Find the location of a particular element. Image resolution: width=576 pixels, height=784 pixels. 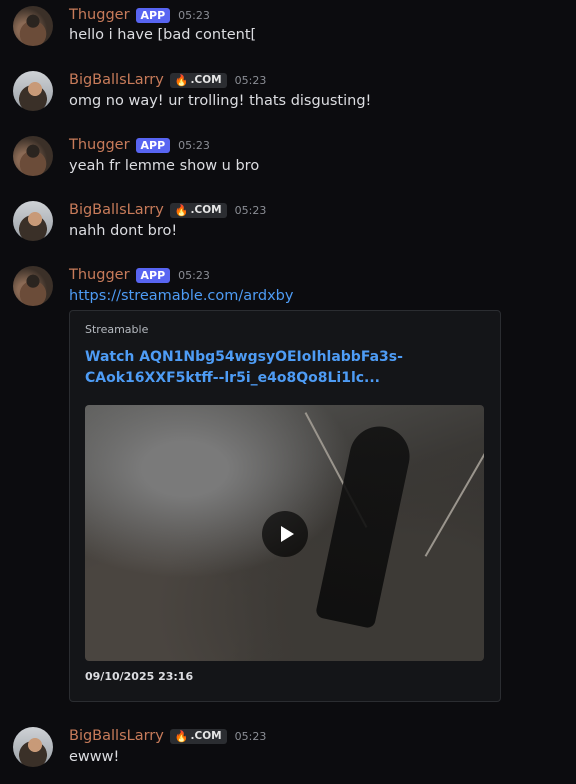

embed-provider: Streamable is located at coordinates (116, 329).